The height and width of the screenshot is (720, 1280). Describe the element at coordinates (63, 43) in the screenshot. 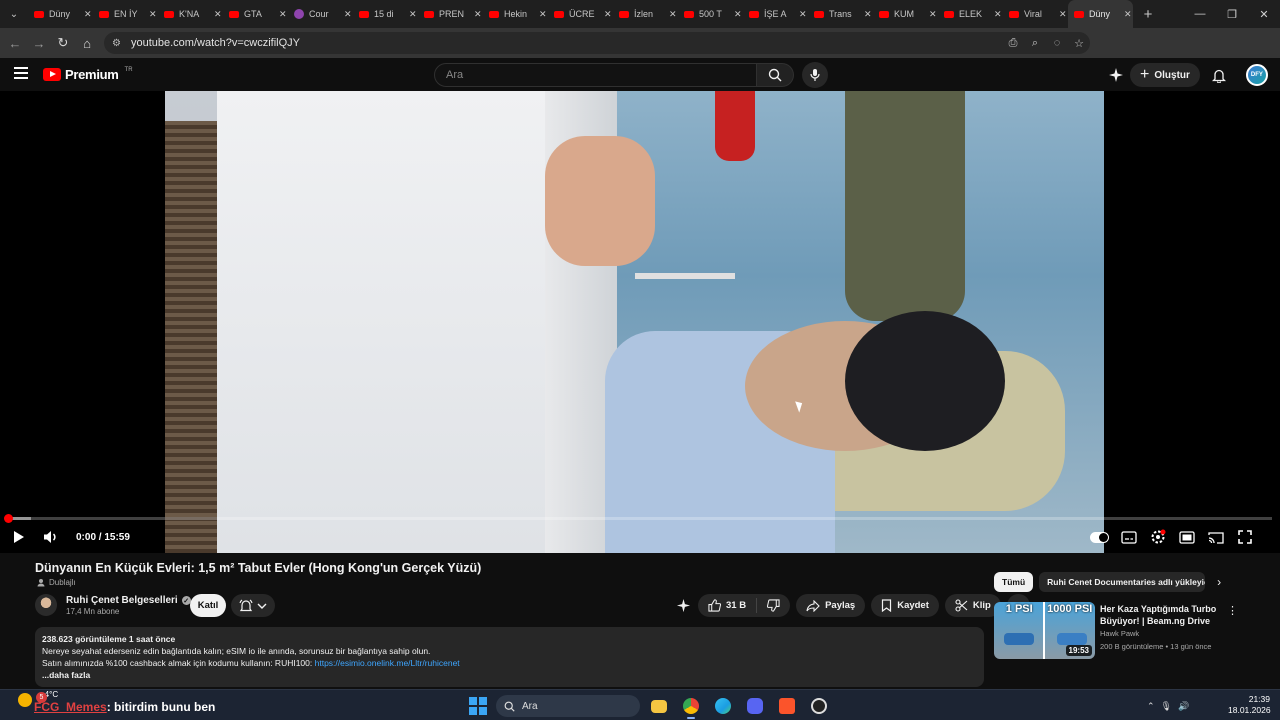

I see `reload-icon: ↻` at that location.